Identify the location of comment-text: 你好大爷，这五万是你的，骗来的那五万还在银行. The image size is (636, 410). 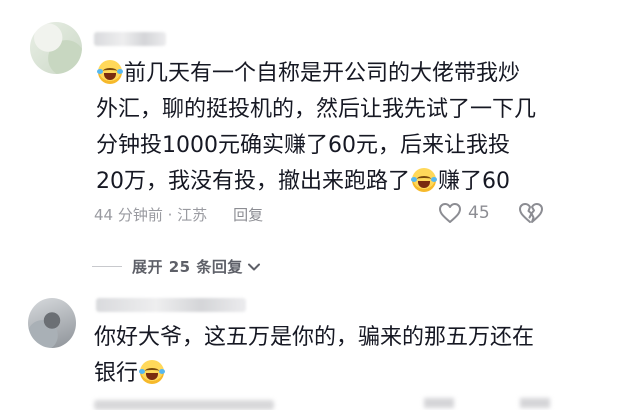
(324, 356).